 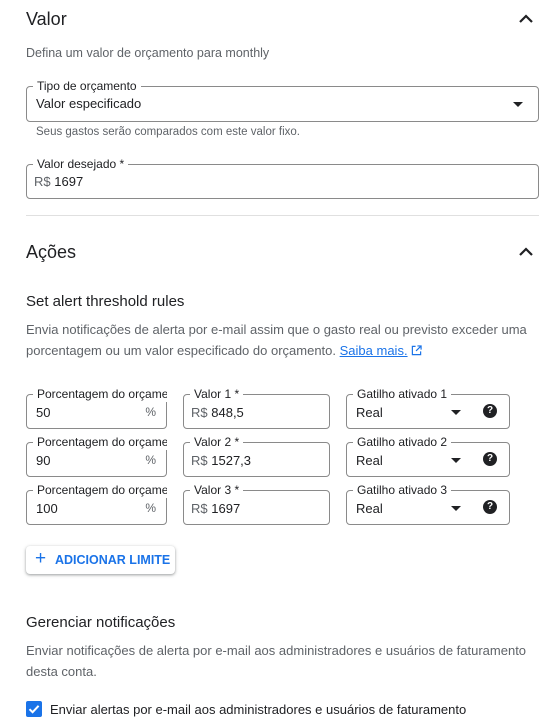 I want to click on add-threshold-button: + ADICIONAR LIMITE, so click(x=100, y=560).